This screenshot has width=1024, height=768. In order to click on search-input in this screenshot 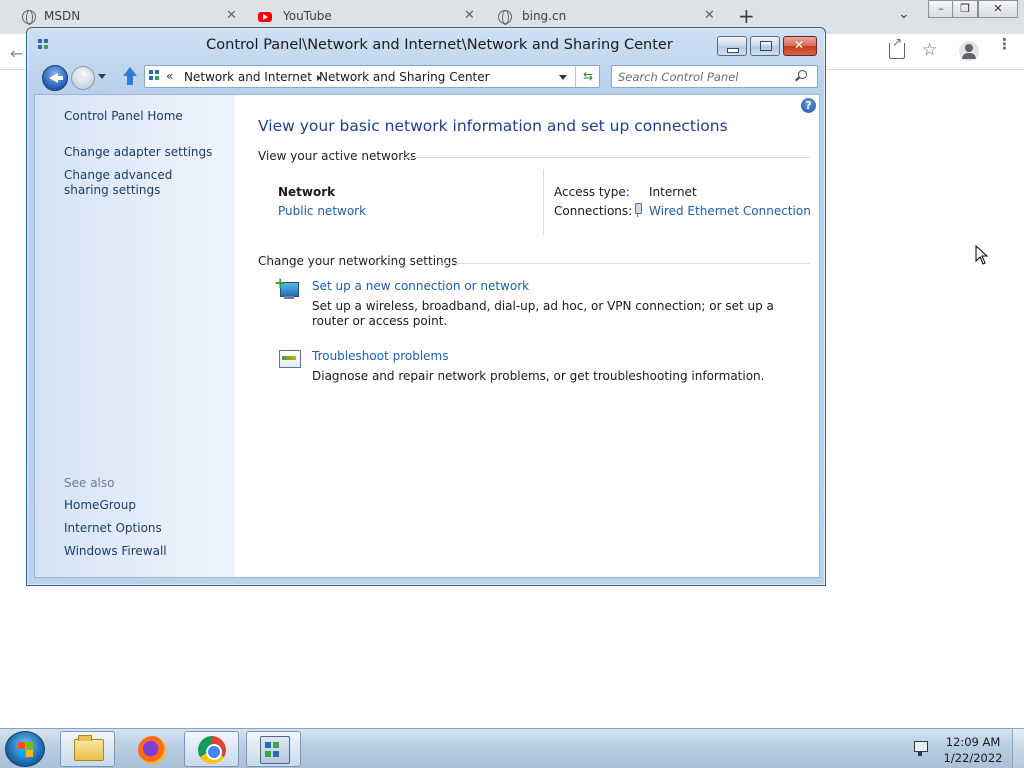, I will do `click(703, 77)`.